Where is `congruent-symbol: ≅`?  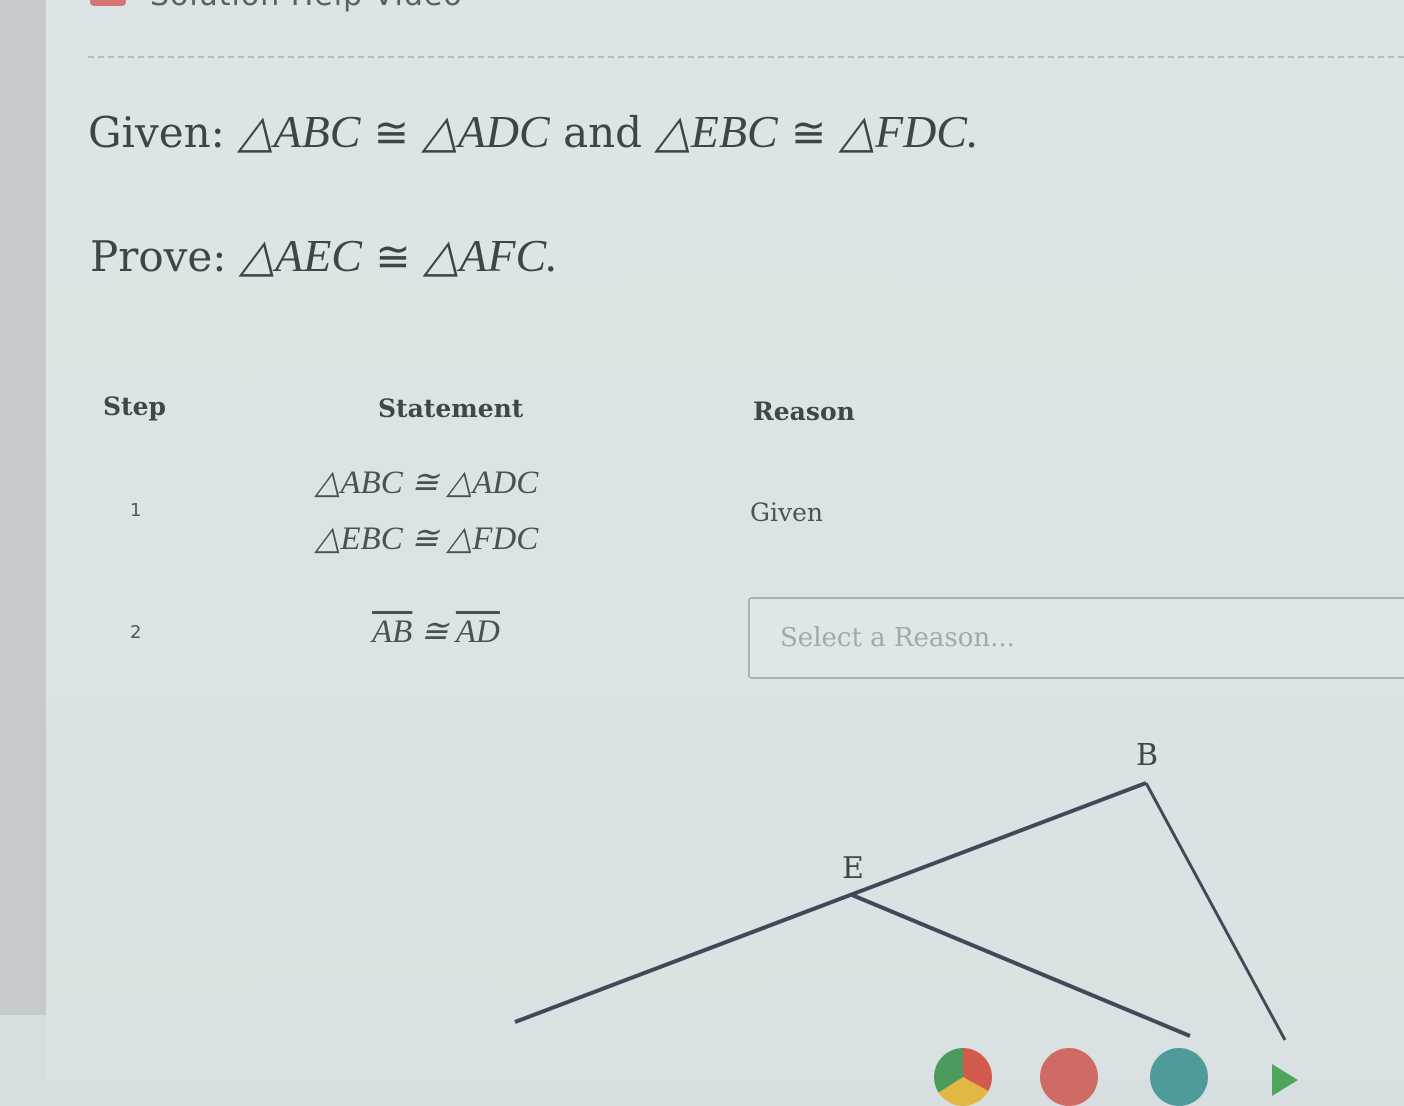 congruent-symbol: ≅ is located at coordinates (434, 632).